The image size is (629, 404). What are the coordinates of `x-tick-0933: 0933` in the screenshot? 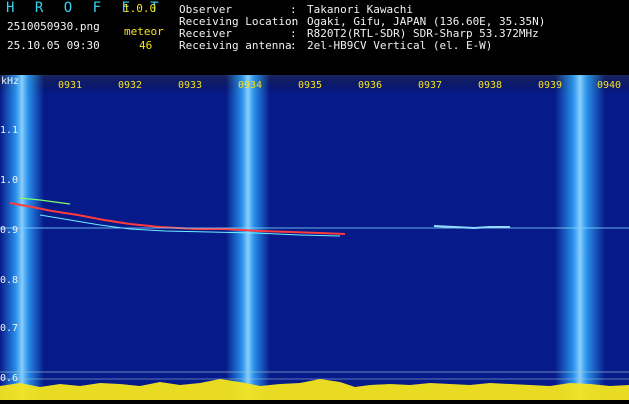 It's located at (190, 85).